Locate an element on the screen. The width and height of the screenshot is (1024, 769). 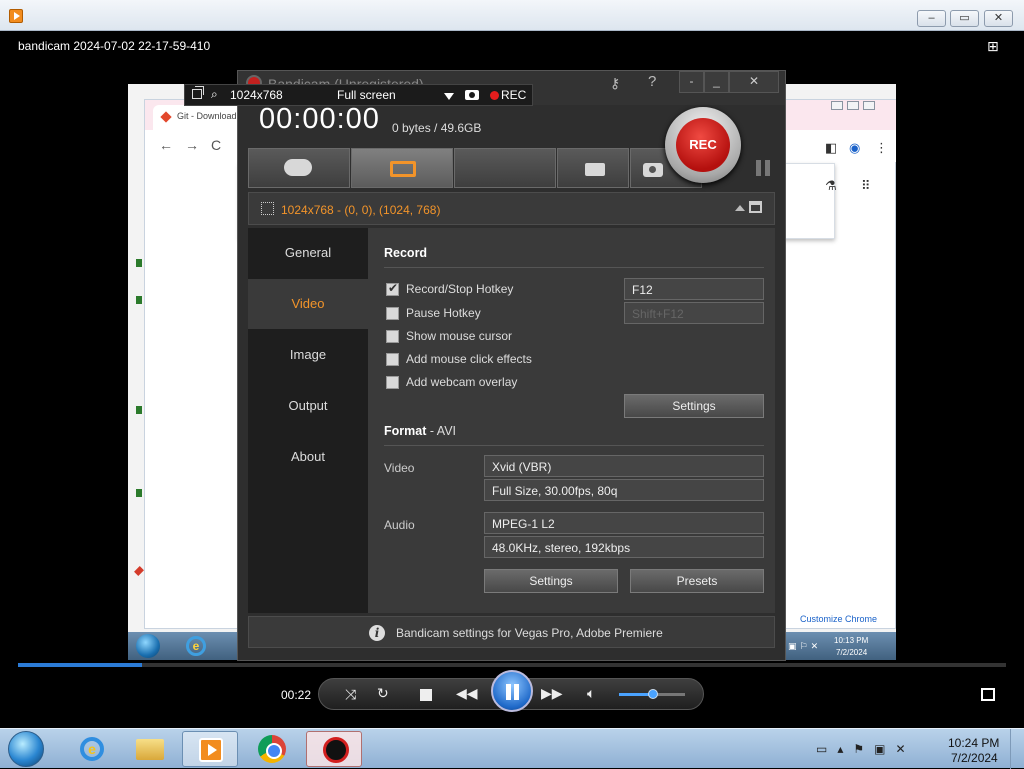
pause-hotkey-field: Shift+F12 is located at coordinates (694, 313).